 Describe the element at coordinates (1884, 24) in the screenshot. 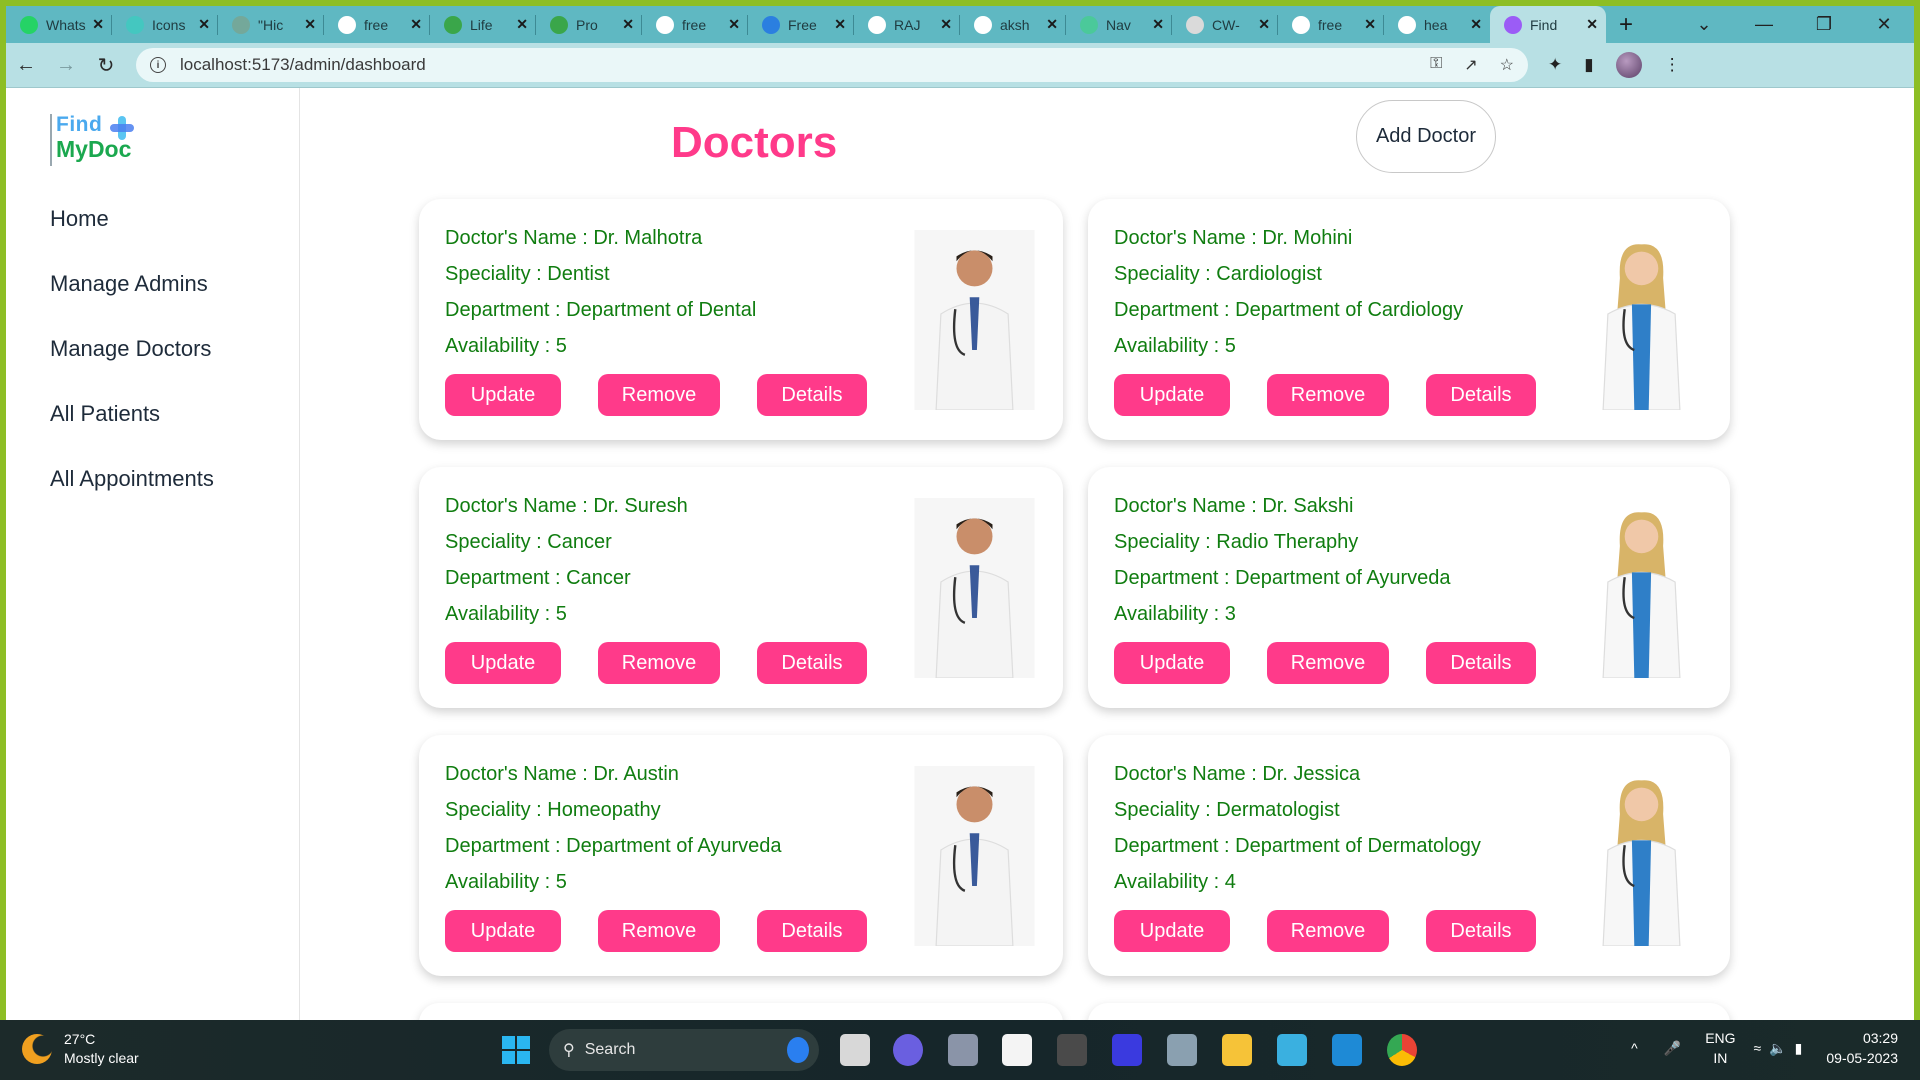

I see `close-window-icon: ✕` at that location.